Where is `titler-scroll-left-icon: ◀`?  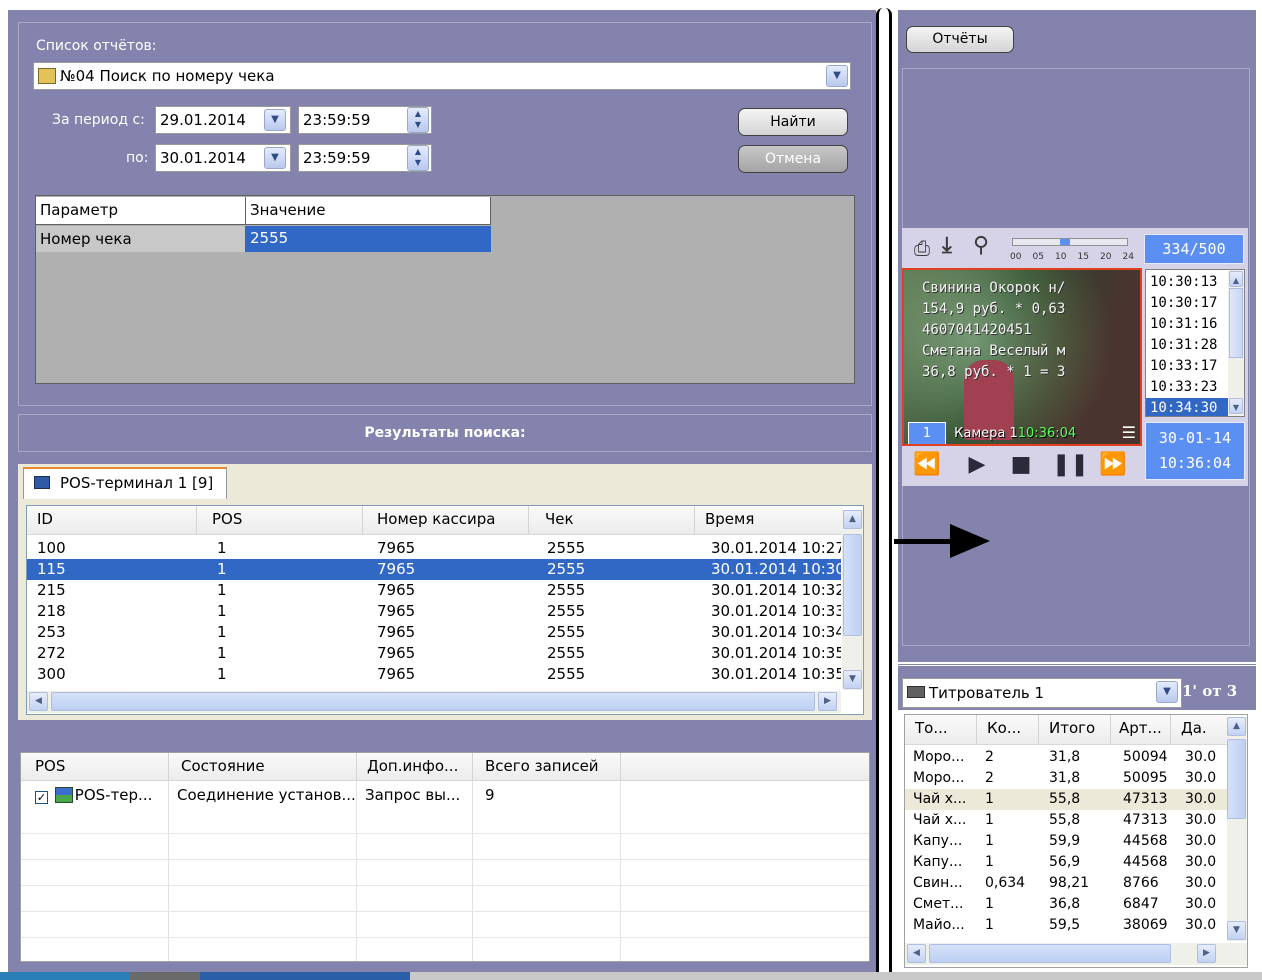 titler-scroll-left-icon: ◀ is located at coordinates (916, 953).